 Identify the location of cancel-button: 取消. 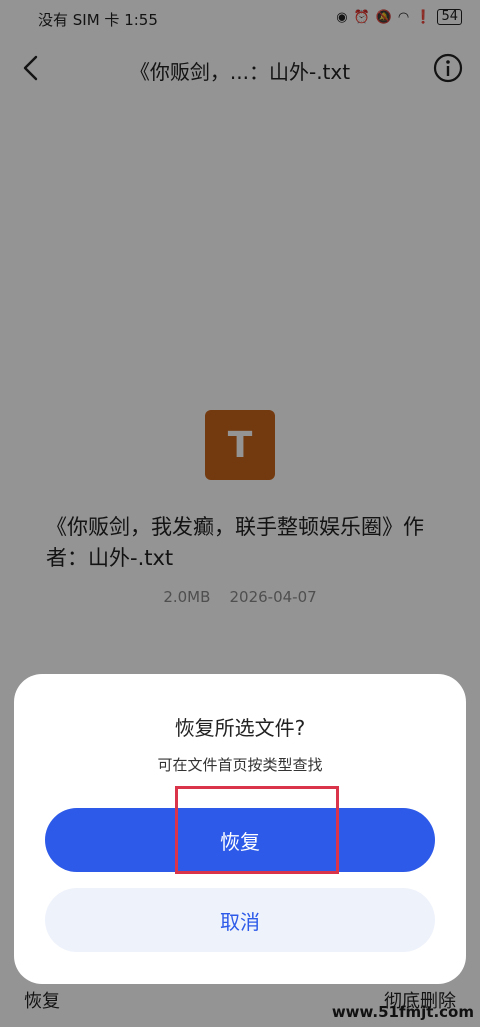
(240, 920).